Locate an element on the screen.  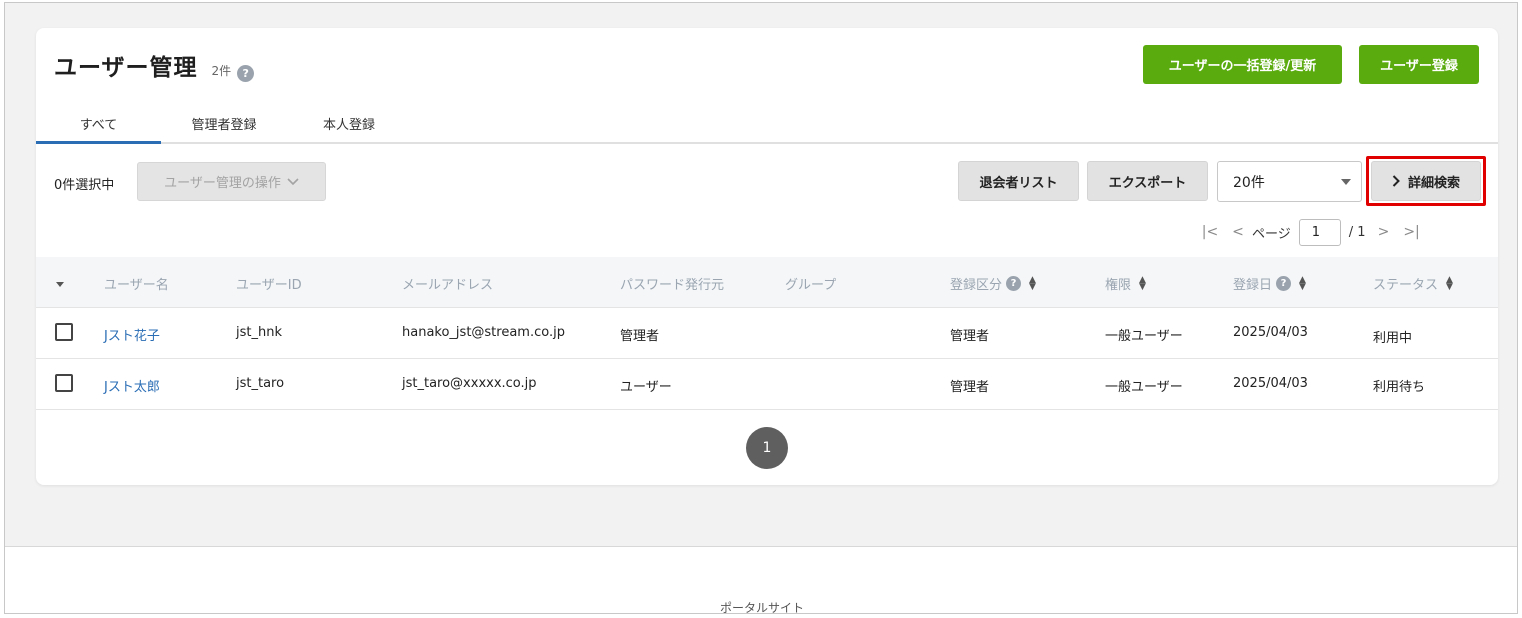
register-user-button: ユーザー登録 is located at coordinates (1419, 64).